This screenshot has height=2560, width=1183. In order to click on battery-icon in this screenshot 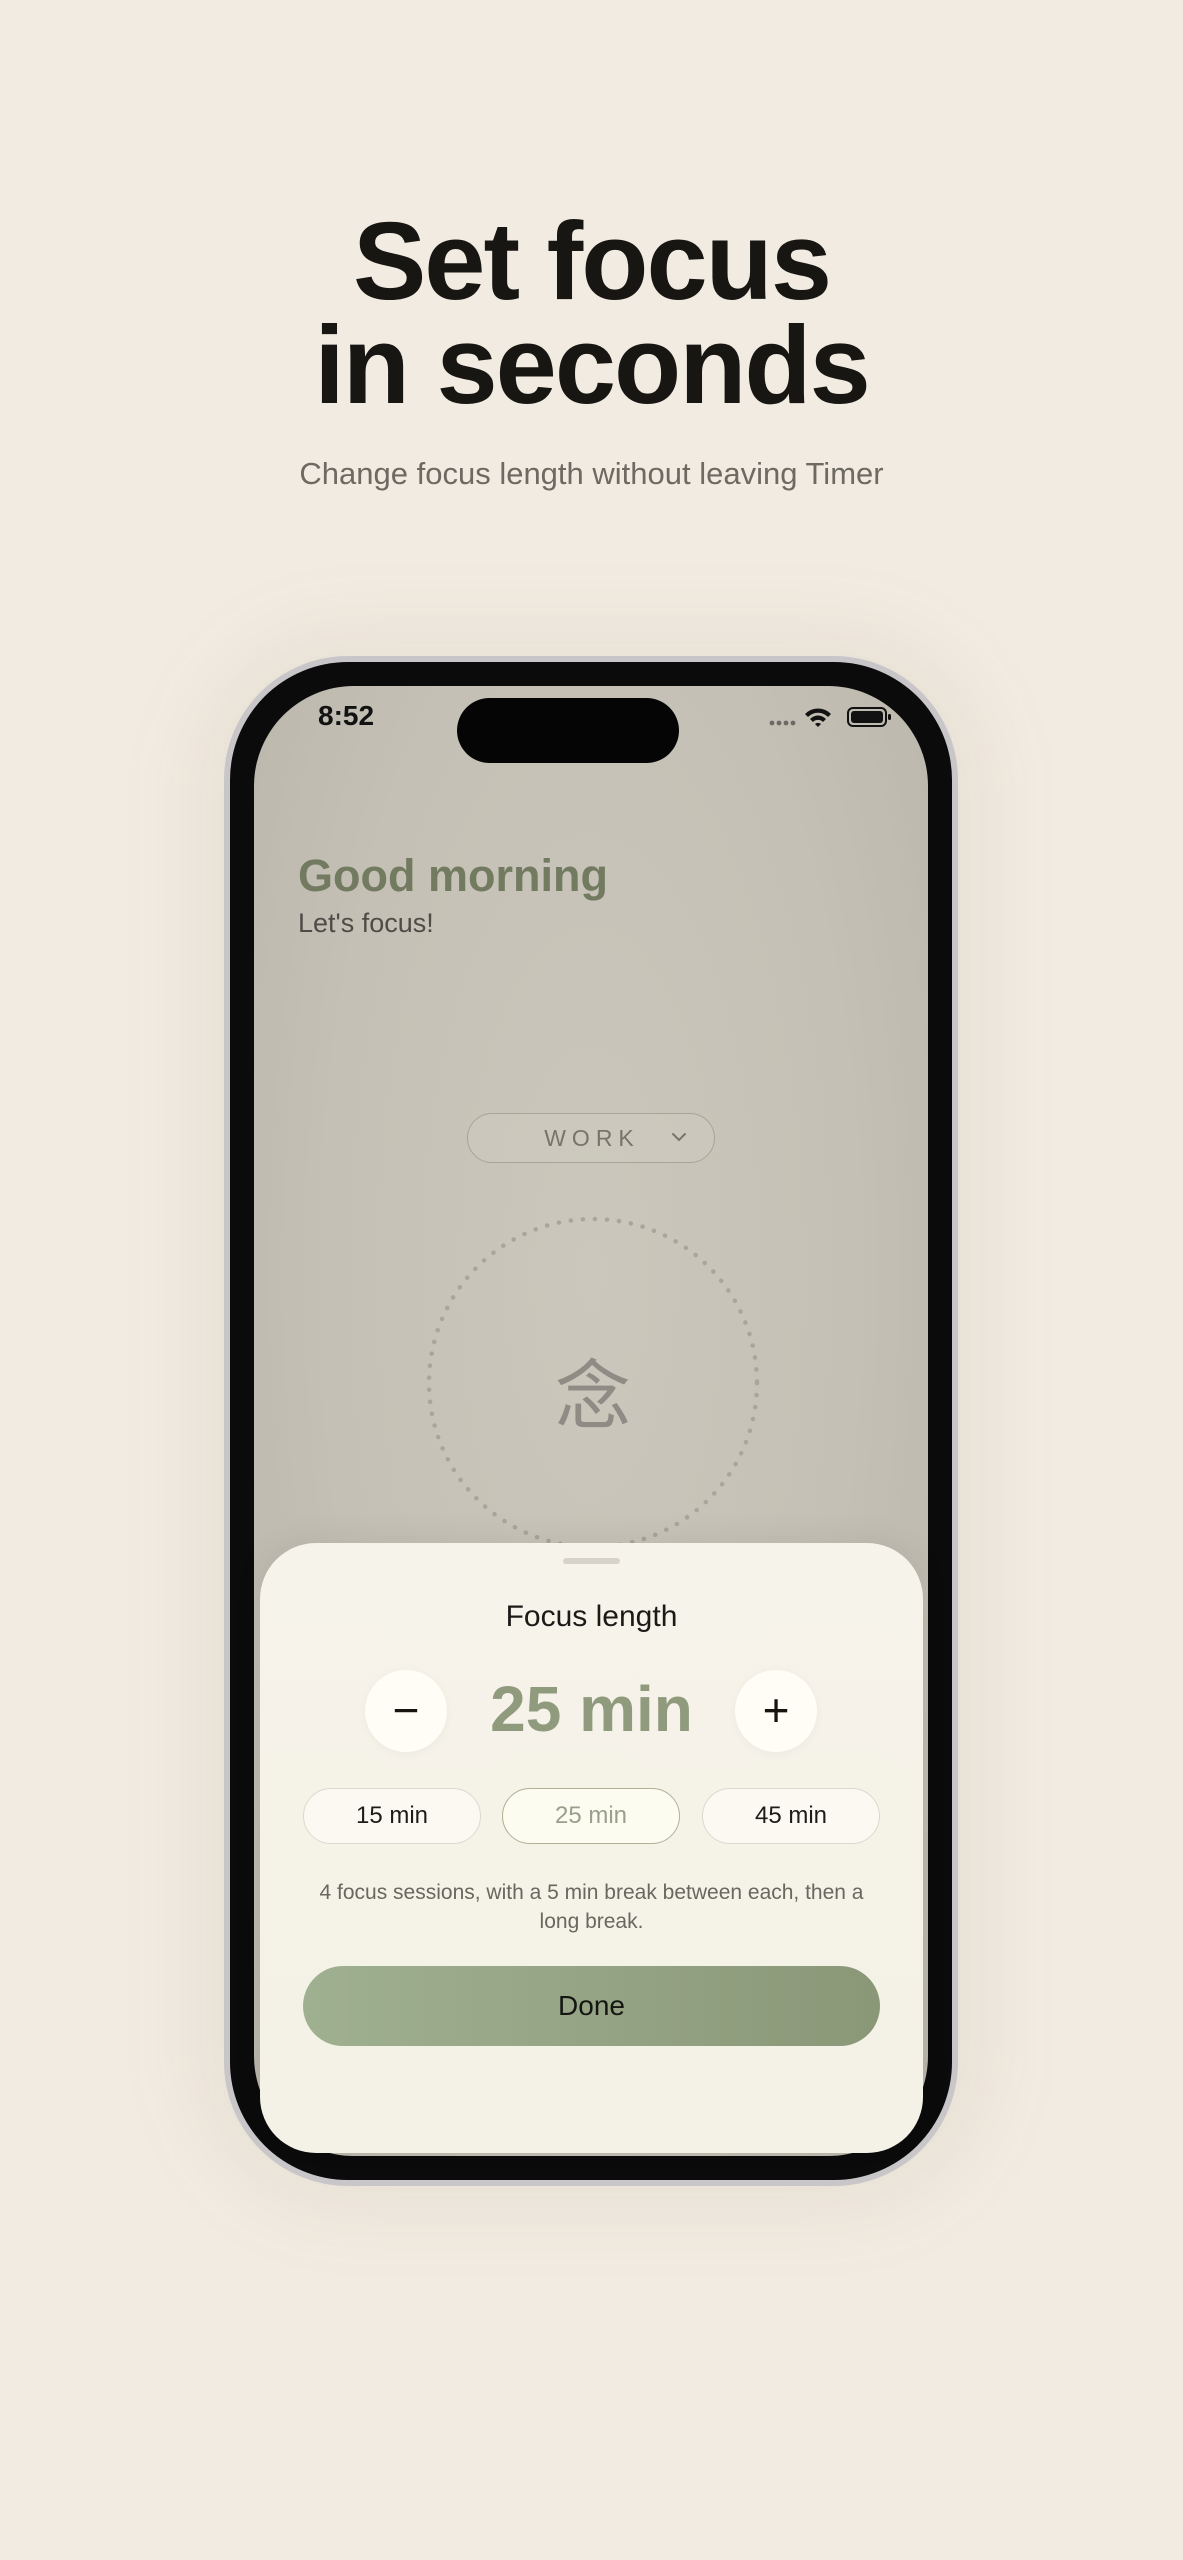, I will do `click(869, 717)`.